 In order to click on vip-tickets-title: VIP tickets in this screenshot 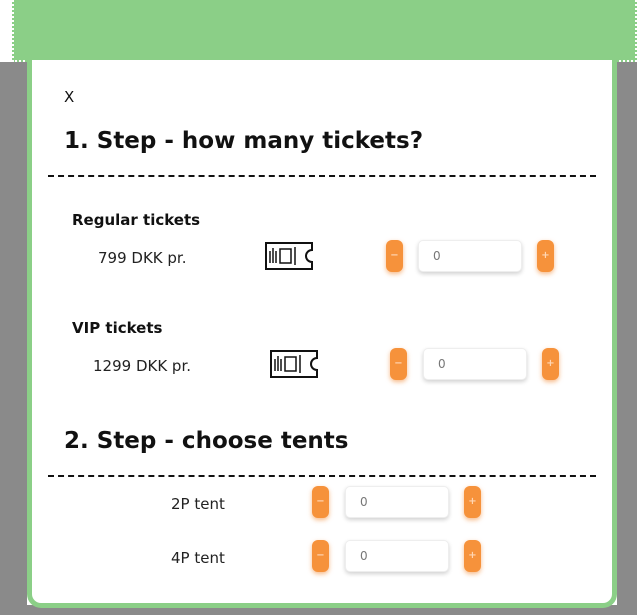, I will do `click(117, 328)`.